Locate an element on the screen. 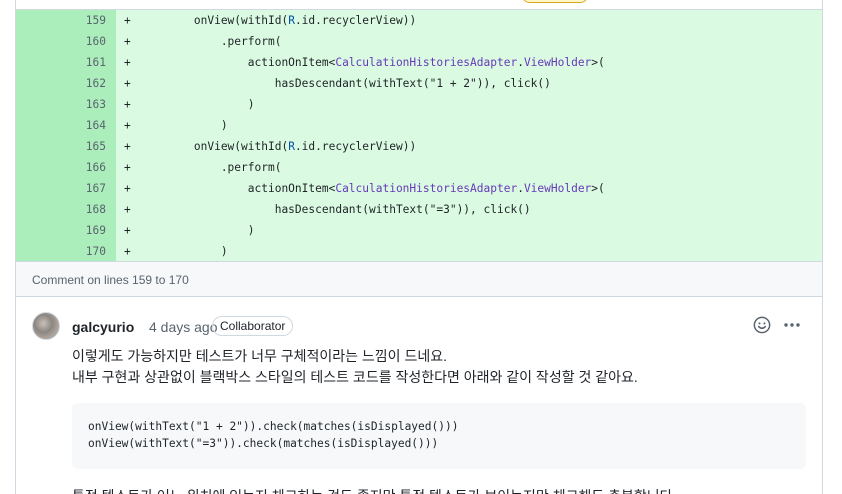 Image resolution: width=842 pixels, height=494 pixels. line-number: 162 is located at coordinates (66, 83).